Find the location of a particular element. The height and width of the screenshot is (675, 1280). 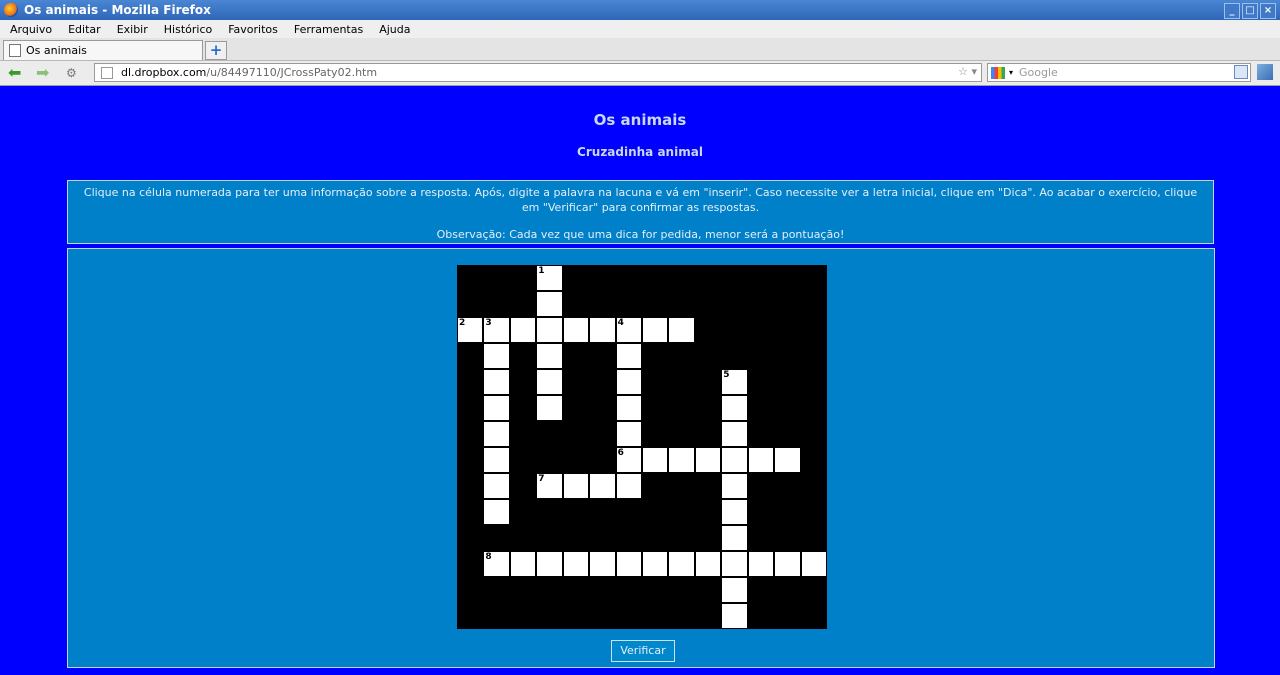

crossword-cell: 8 is located at coordinates (496, 564).